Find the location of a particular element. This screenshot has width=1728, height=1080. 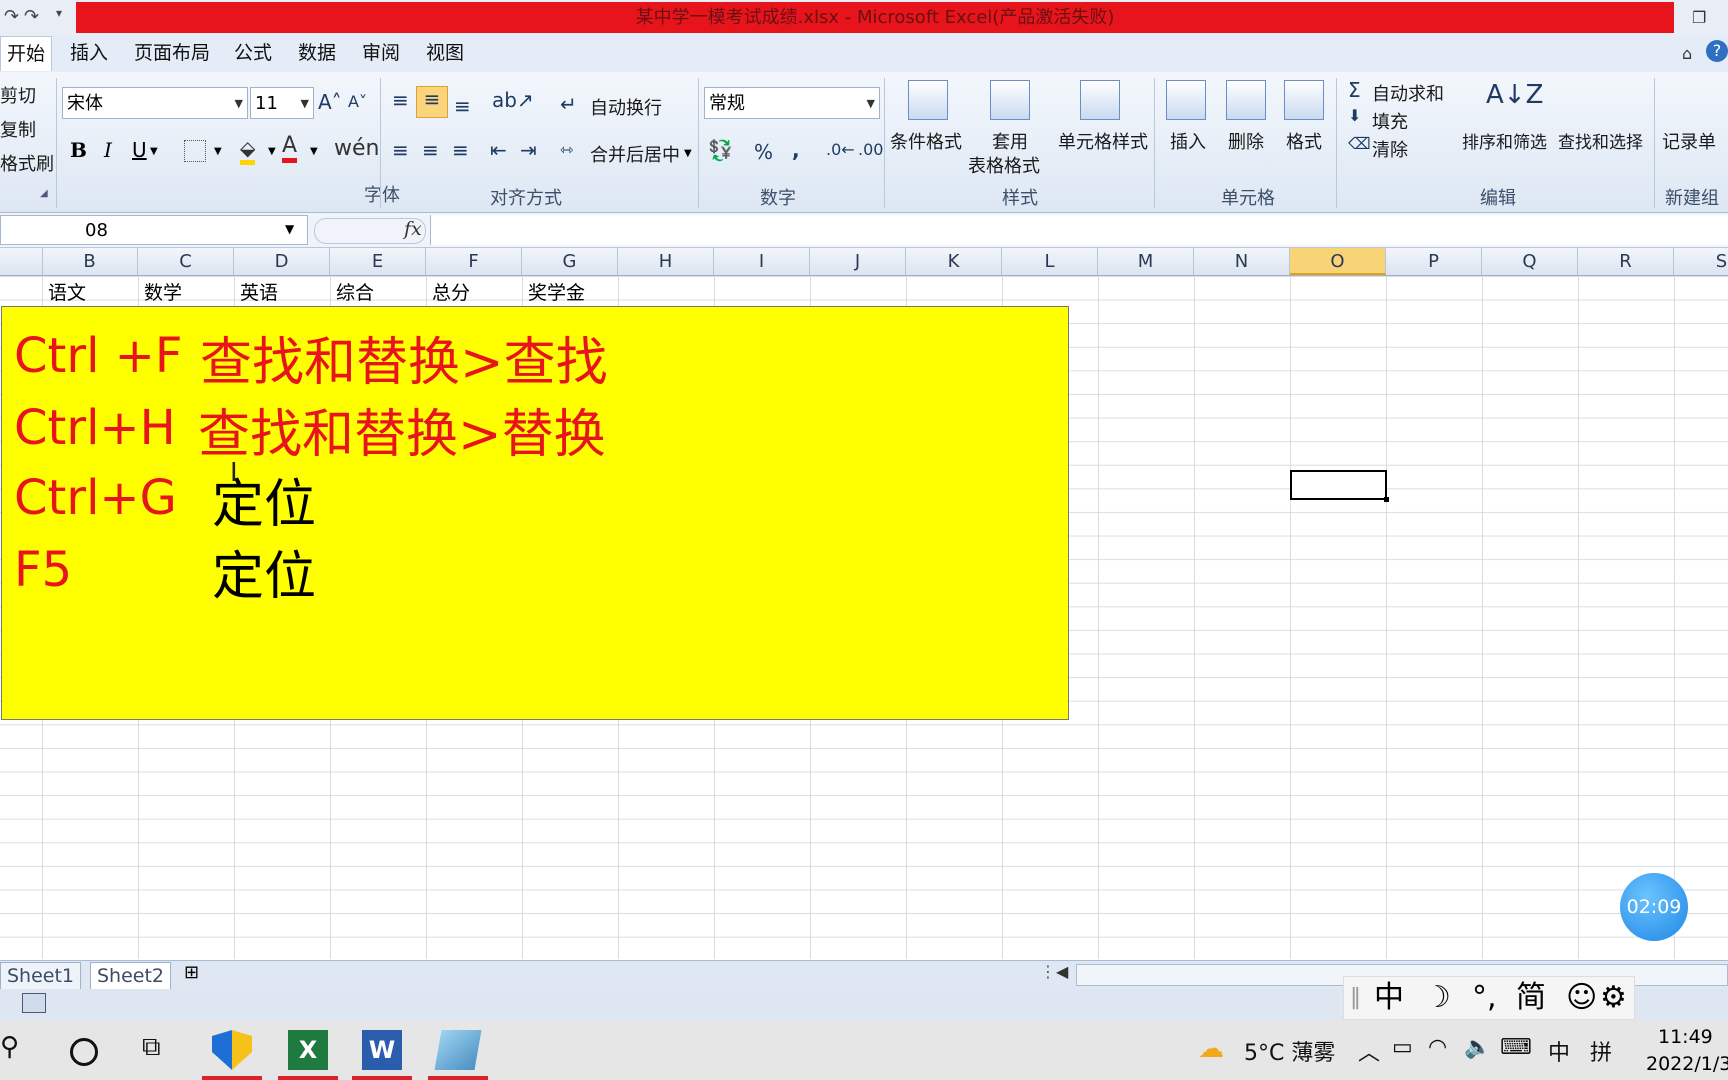

column-header-g: G is located at coordinates (570, 261).